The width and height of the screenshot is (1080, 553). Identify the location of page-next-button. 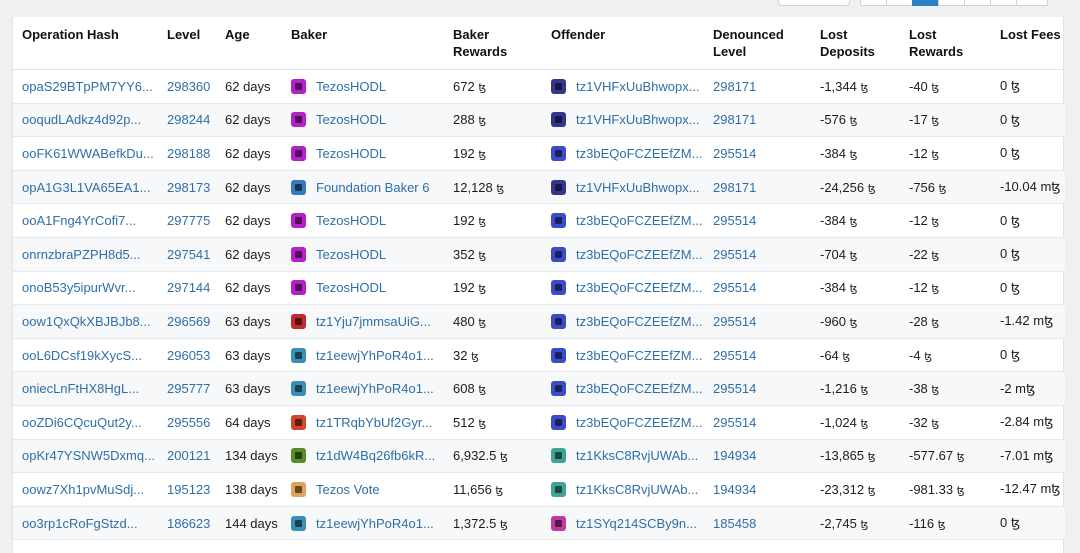
(1004, 3).